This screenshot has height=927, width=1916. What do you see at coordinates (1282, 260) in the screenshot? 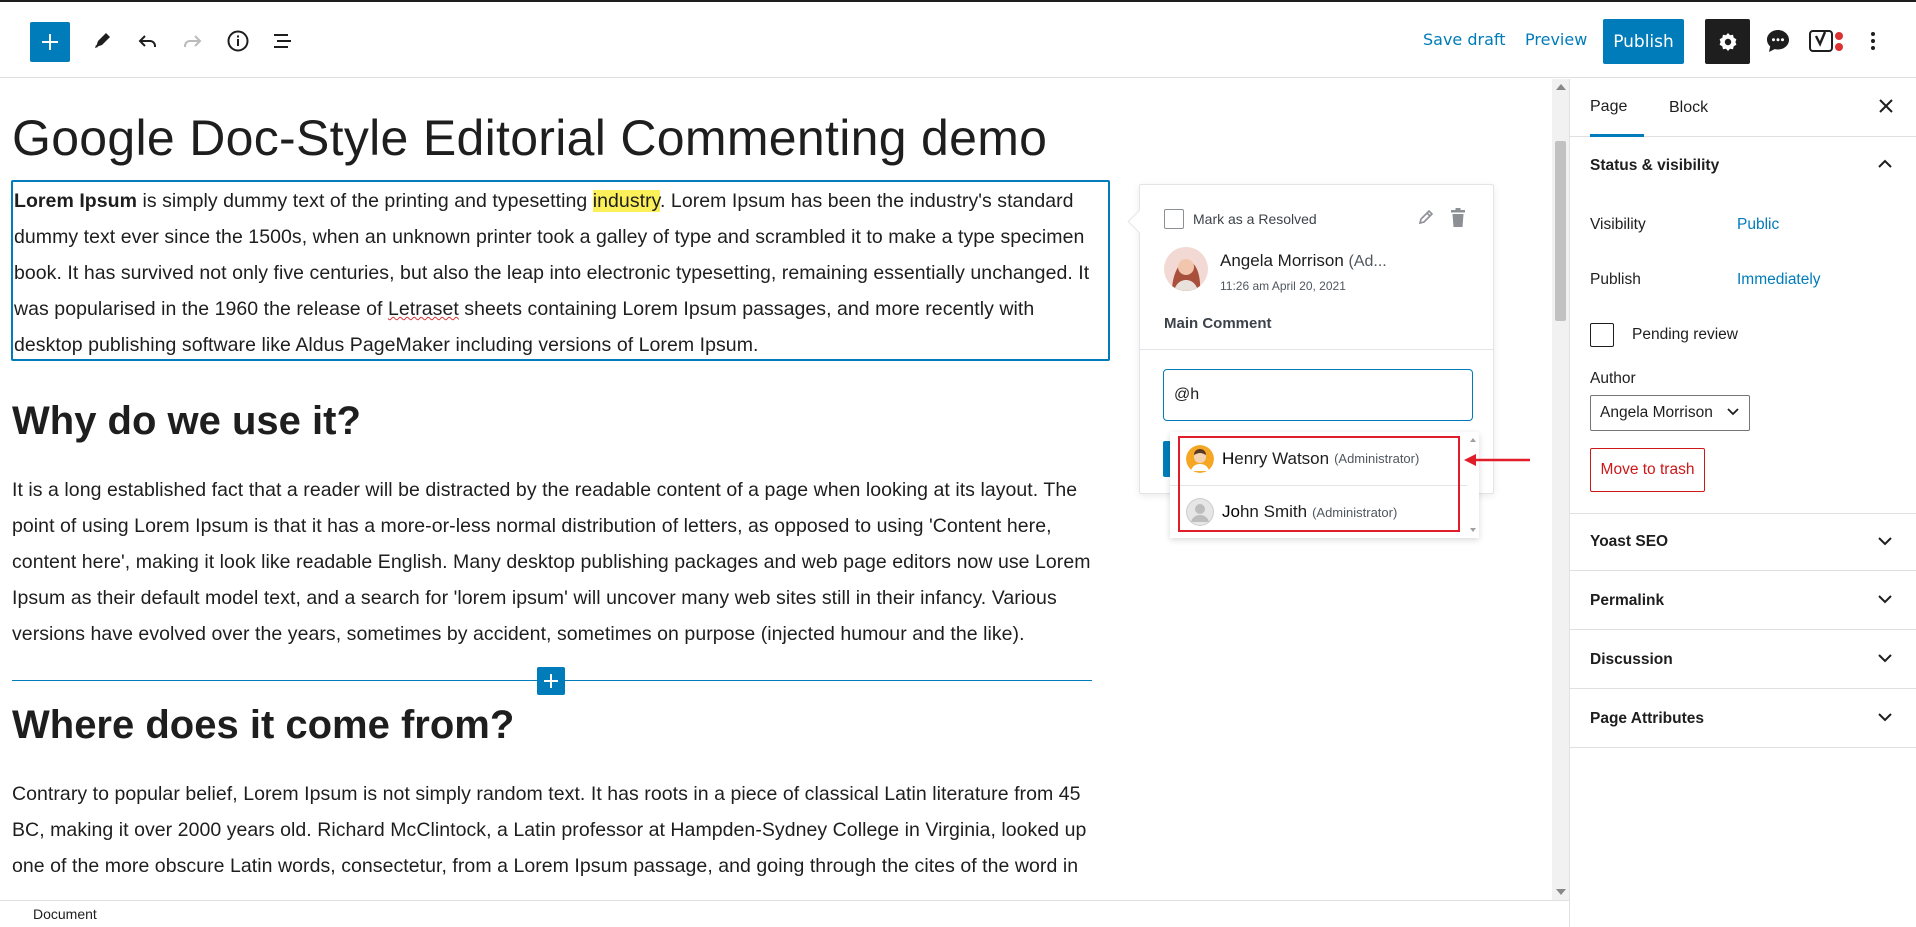
I see `author-name-text: Angela Morrison` at bounding box center [1282, 260].